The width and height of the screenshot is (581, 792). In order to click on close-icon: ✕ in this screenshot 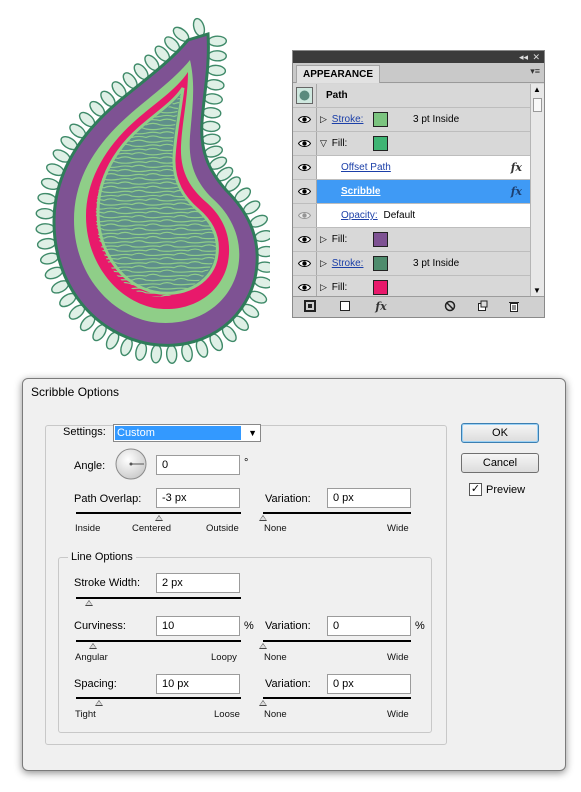, I will do `click(536, 57)`.